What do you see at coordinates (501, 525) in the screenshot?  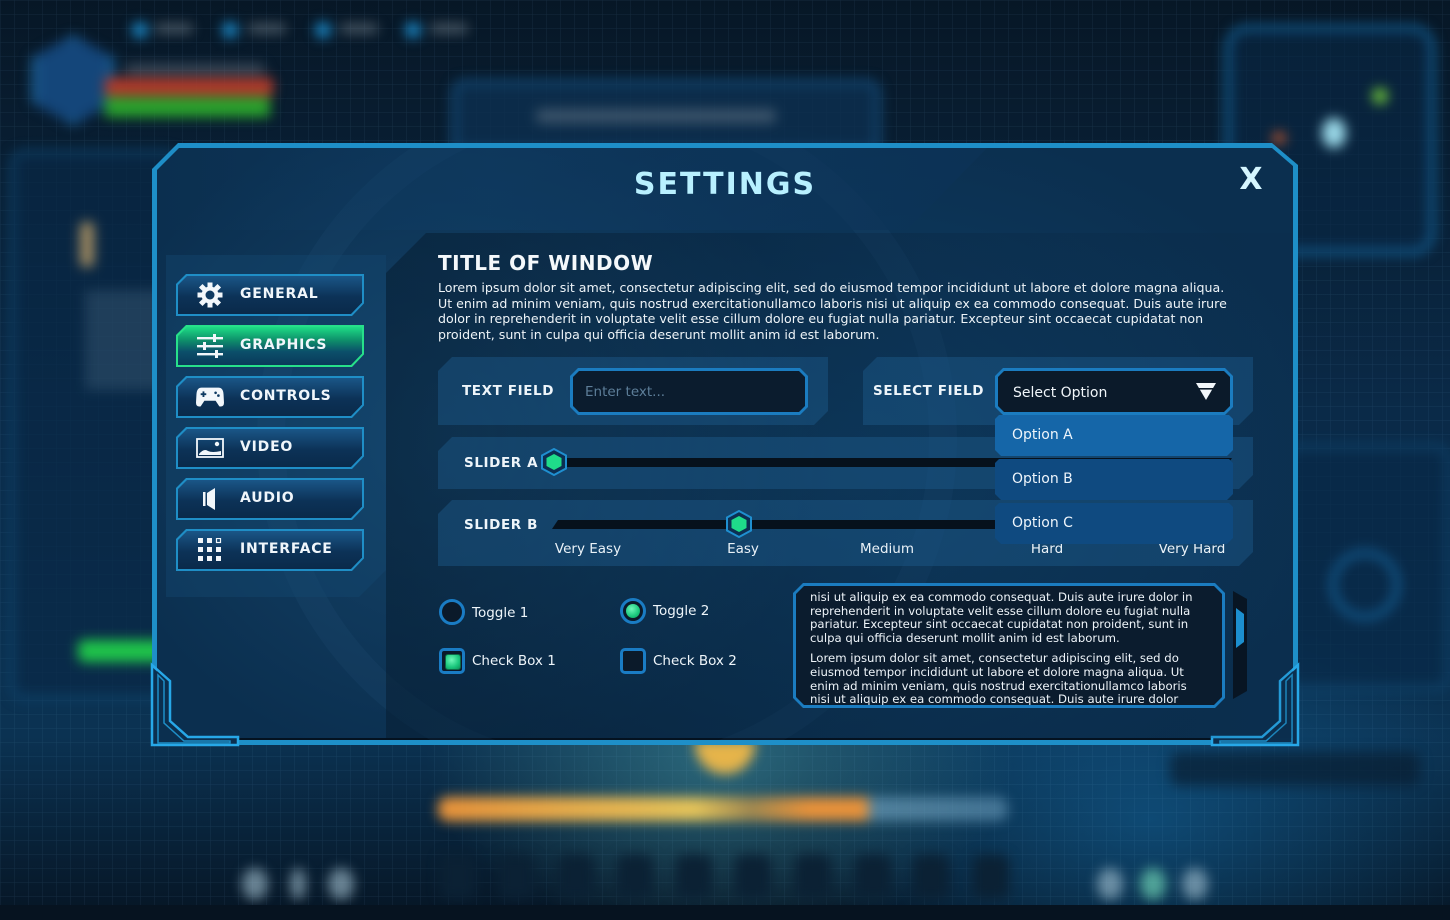 I see `slider-b-label: SLIDER B` at bounding box center [501, 525].